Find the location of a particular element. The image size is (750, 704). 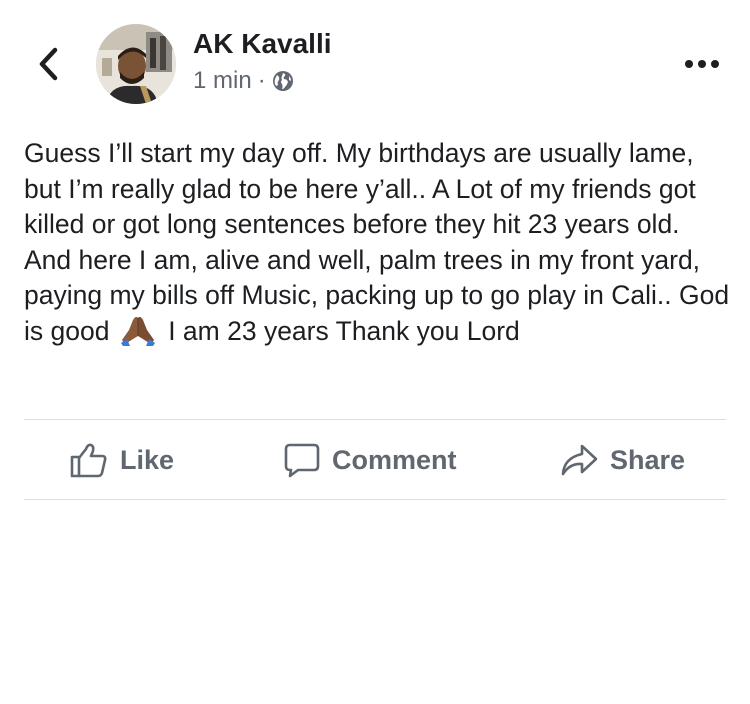

post-text-segment: I am 23 years Thank you Lord is located at coordinates (344, 330).